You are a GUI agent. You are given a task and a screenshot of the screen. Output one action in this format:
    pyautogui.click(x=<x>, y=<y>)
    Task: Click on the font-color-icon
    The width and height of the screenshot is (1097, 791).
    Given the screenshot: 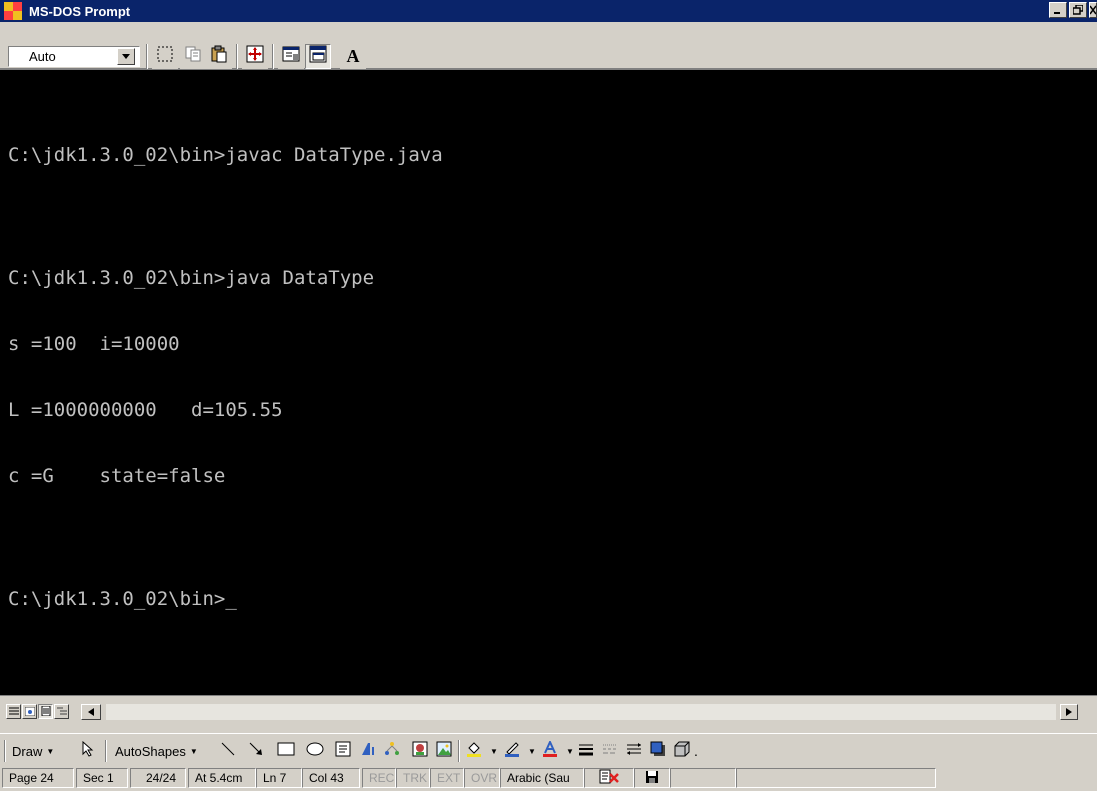 What is the action you would take?
    pyautogui.click(x=550, y=750)
    